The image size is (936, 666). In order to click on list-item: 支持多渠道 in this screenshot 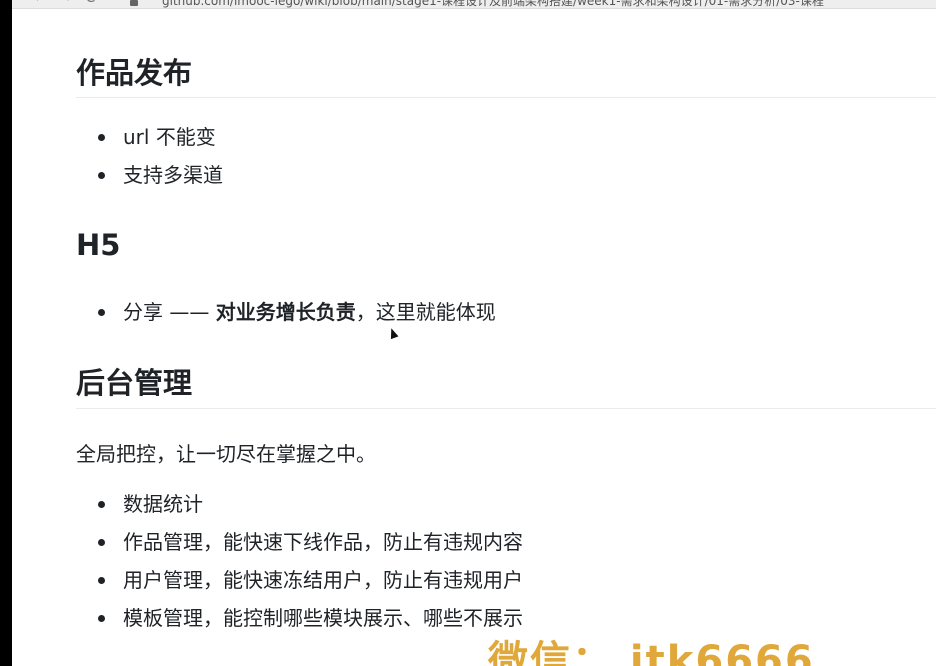, I will do `click(149, 175)`.